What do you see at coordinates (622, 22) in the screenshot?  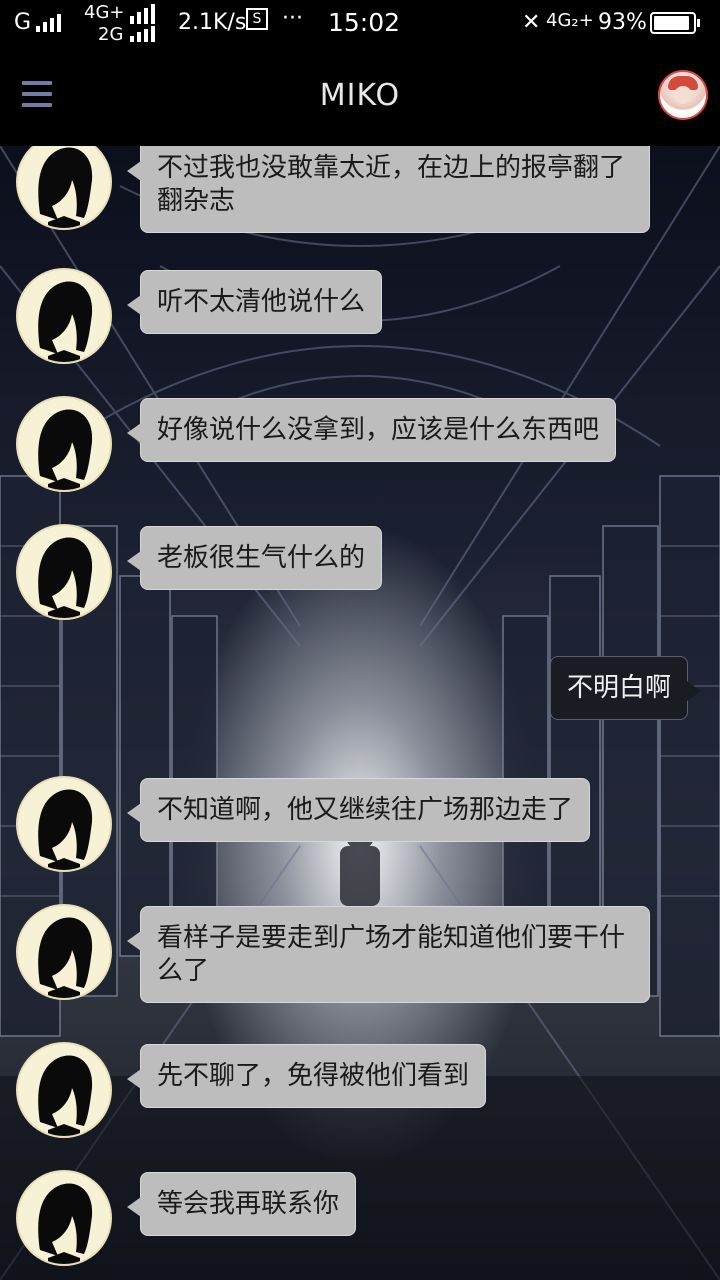 I see `battery-percent: 93%` at bounding box center [622, 22].